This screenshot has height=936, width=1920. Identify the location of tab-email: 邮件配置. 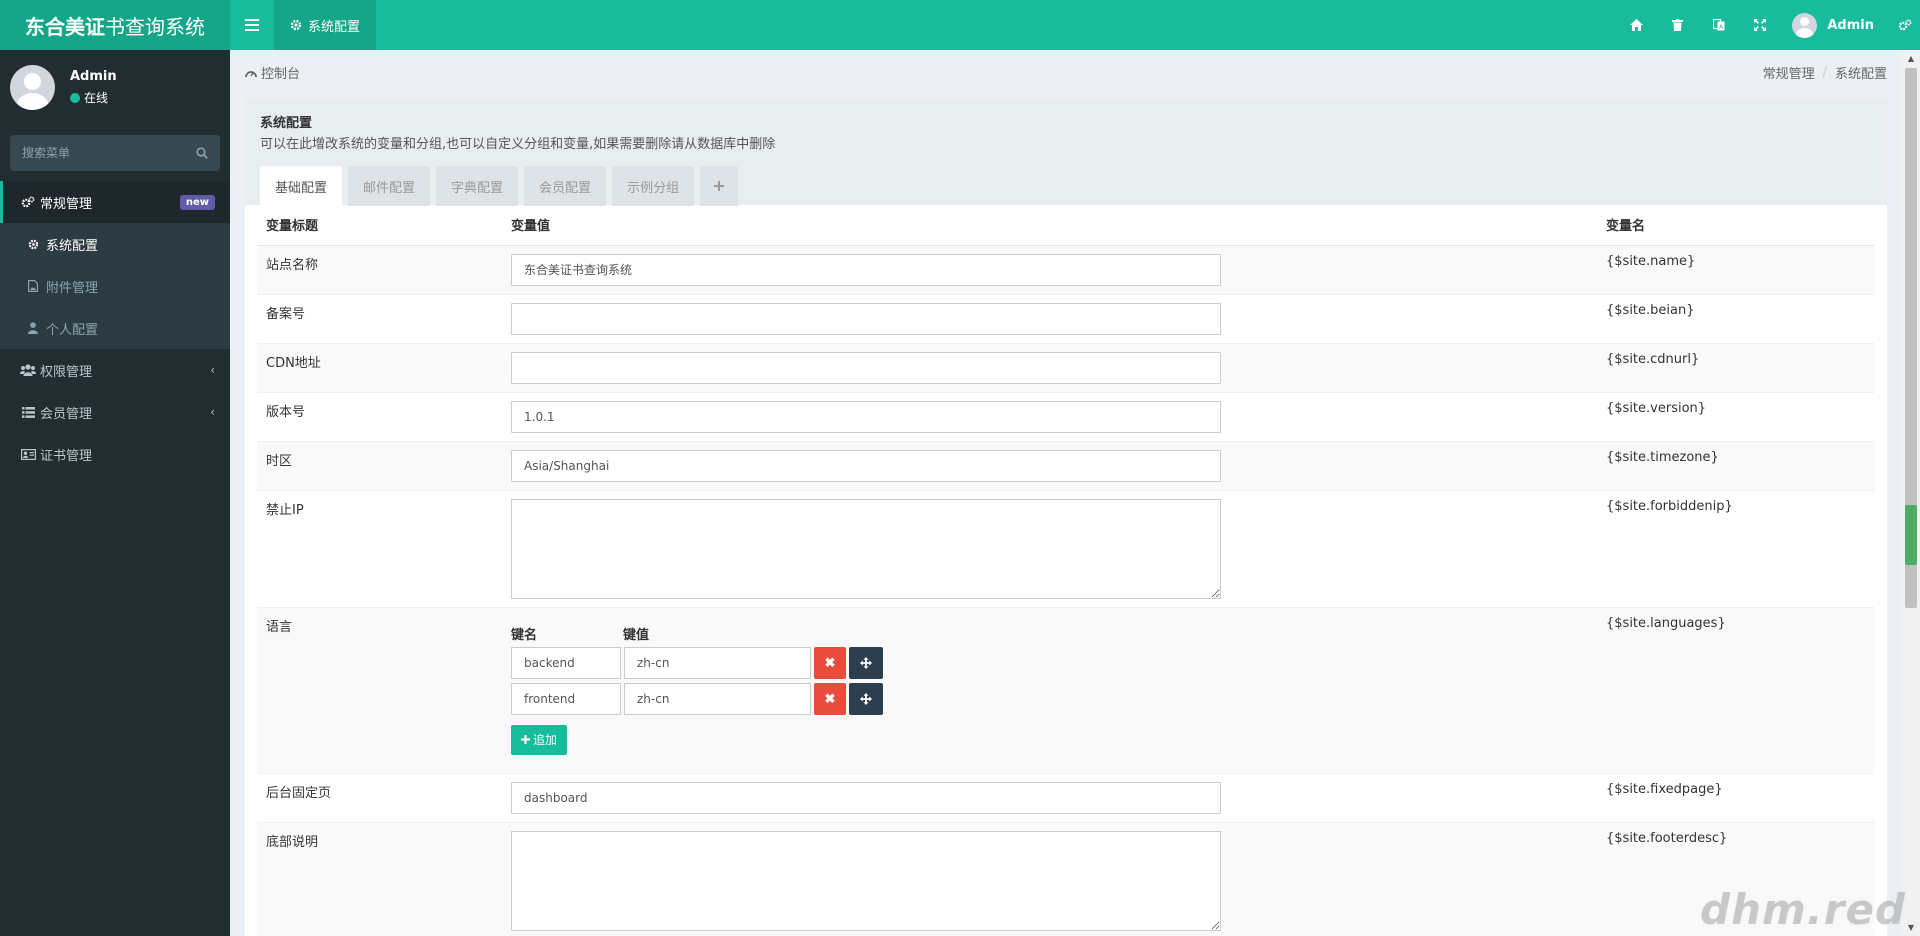
(389, 186).